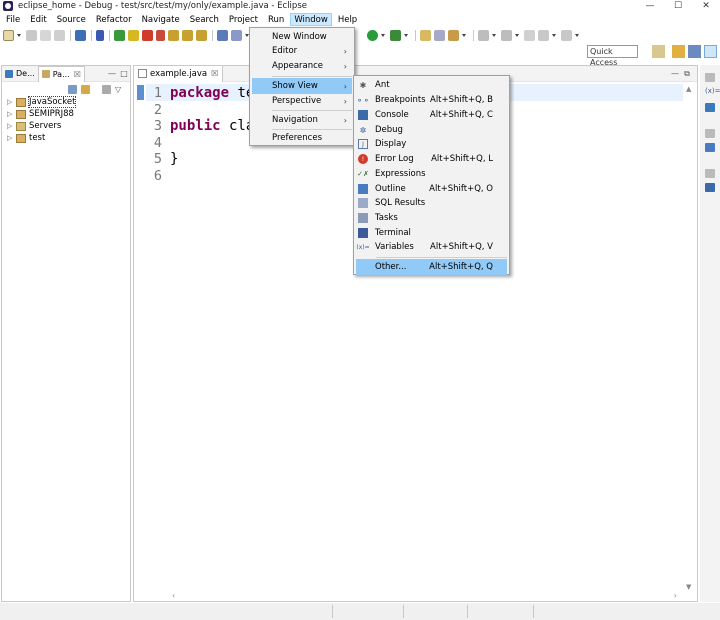 The image size is (720, 620). Describe the element at coordinates (31, 35) in the screenshot. I see `save-icon` at that location.